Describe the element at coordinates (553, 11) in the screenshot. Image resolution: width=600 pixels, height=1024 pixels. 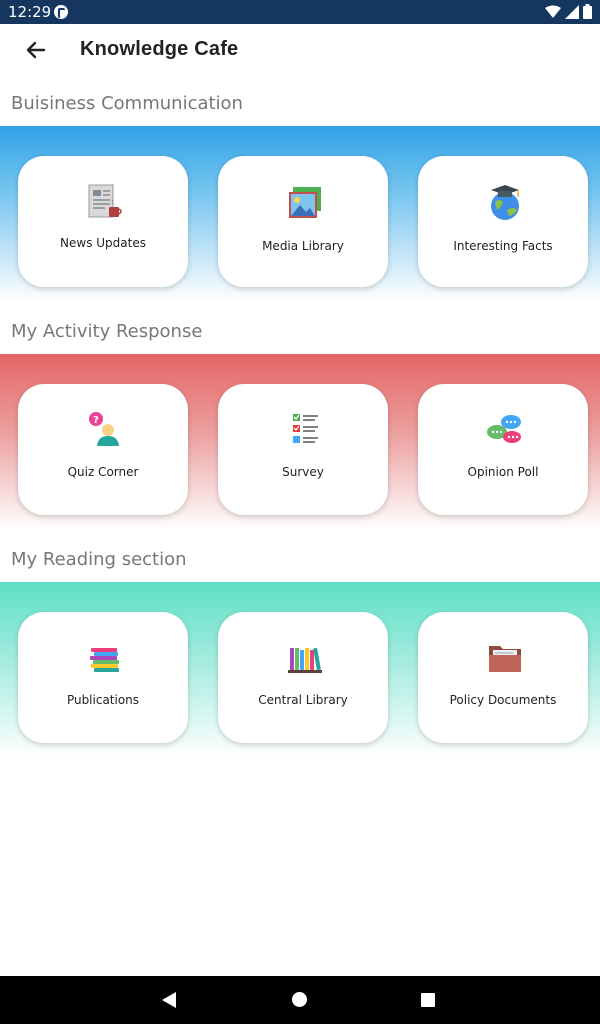
I see `wifi-icon` at that location.